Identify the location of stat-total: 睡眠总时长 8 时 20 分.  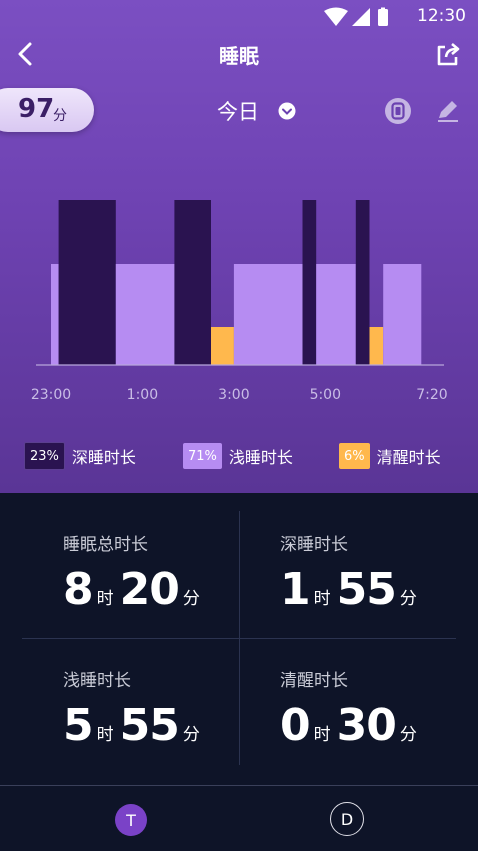
(163, 590).